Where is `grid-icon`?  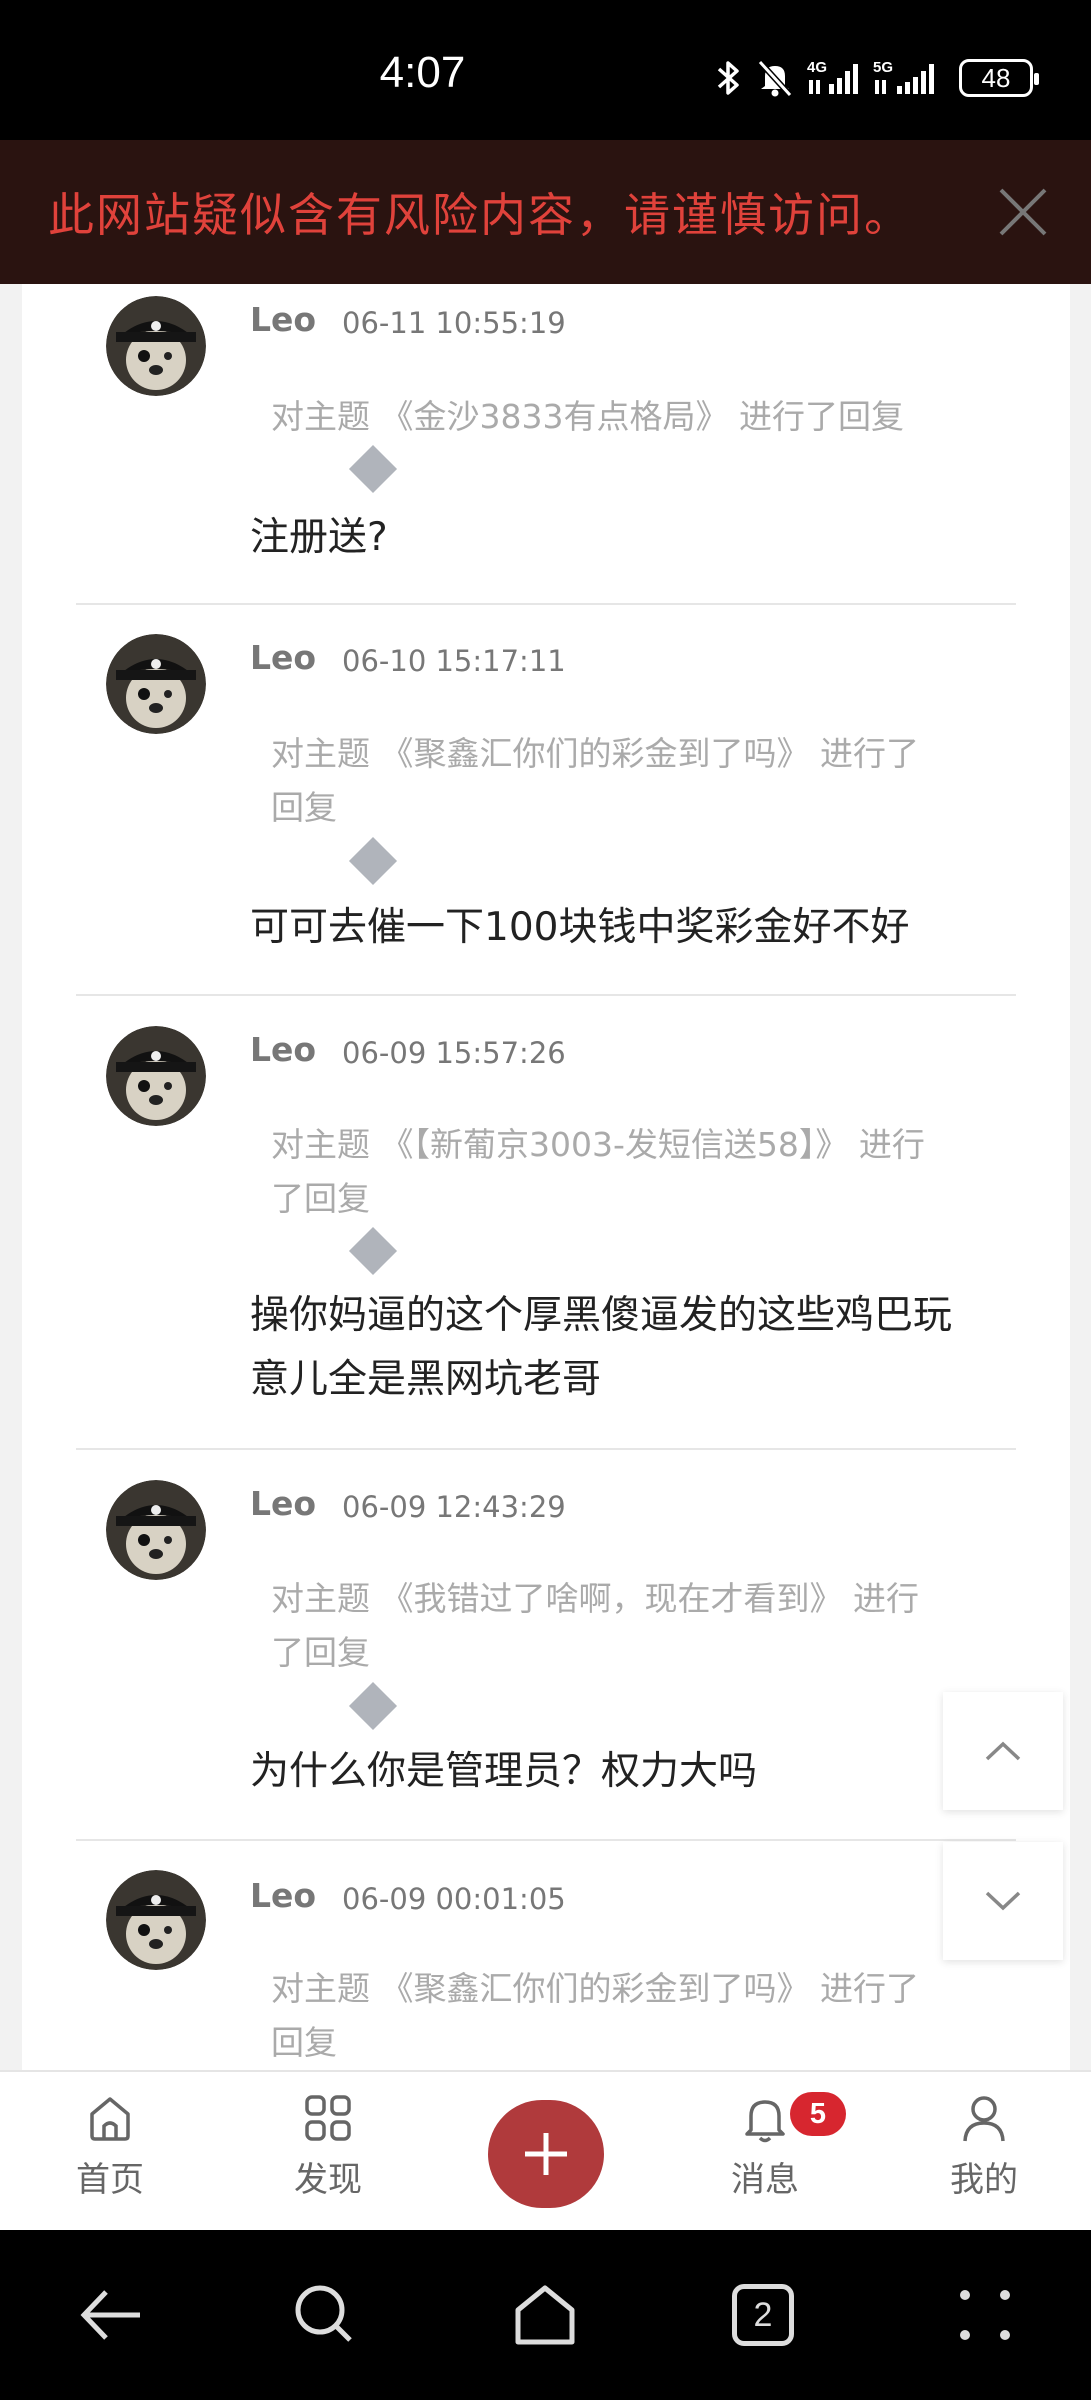 grid-icon is located at coordinates (328, 2118).